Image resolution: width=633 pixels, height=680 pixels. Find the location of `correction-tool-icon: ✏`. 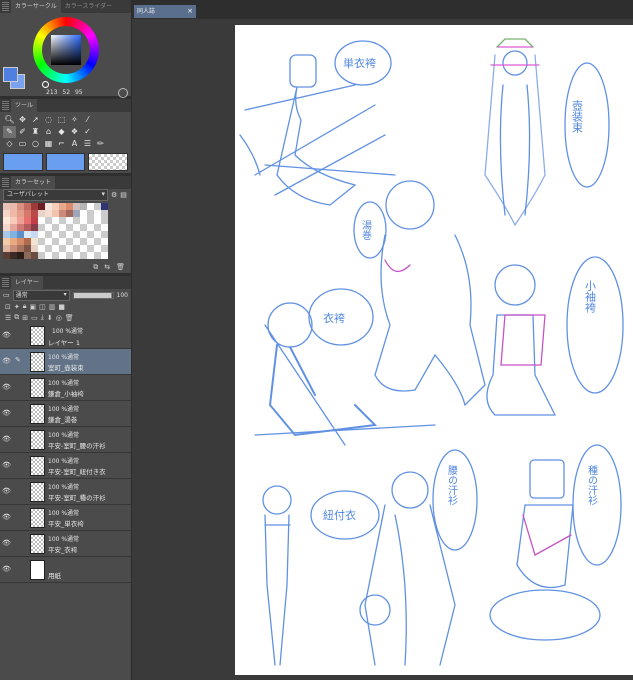

correction-tool-icon: ✏ is located at coordinates (100, 144).